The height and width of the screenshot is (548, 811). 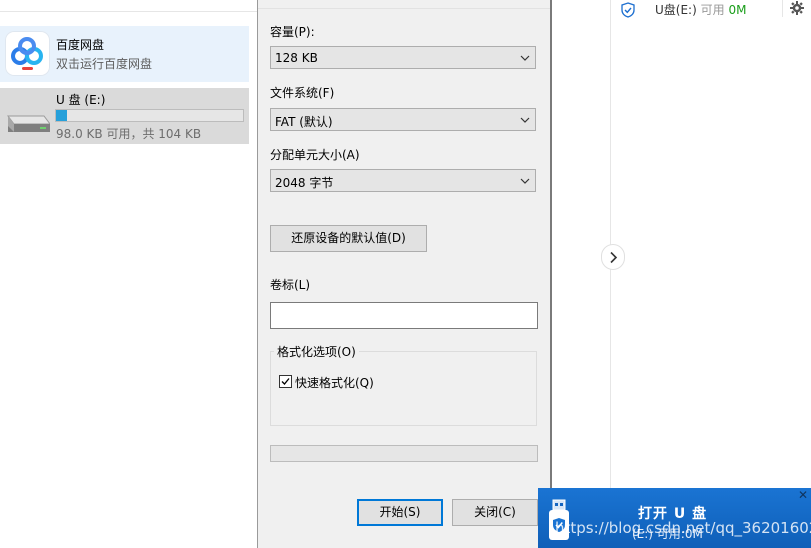 I want to click on usb-usage-bar, so click(x=149, y=115).